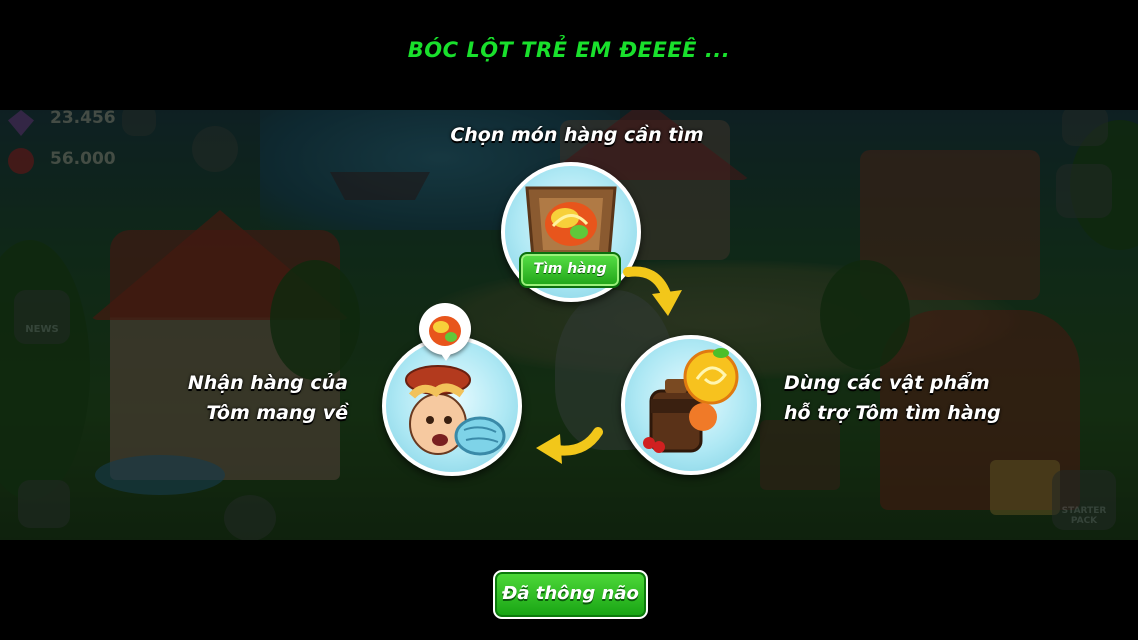 This screenshot has width=1138, height=640. What do you see at coordinates (577, 135) in the screenshot?
I see `step1-caption: Chọn món hàng cần tìm` at bounding box center [577, 135].